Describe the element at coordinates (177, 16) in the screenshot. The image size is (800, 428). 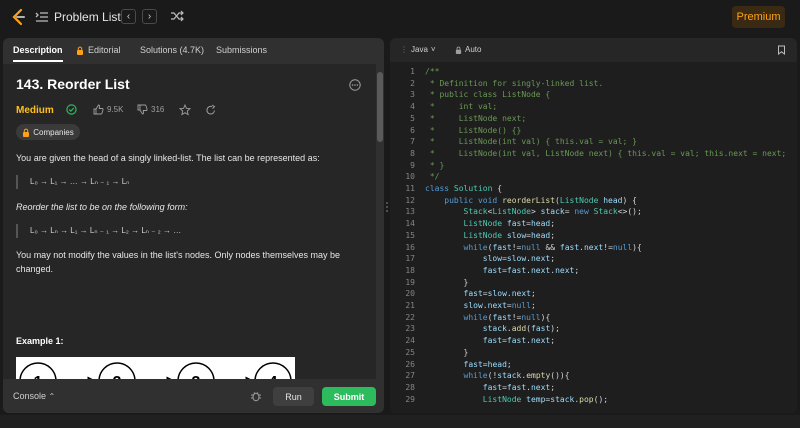
I see `shuffle-icon` at that location.